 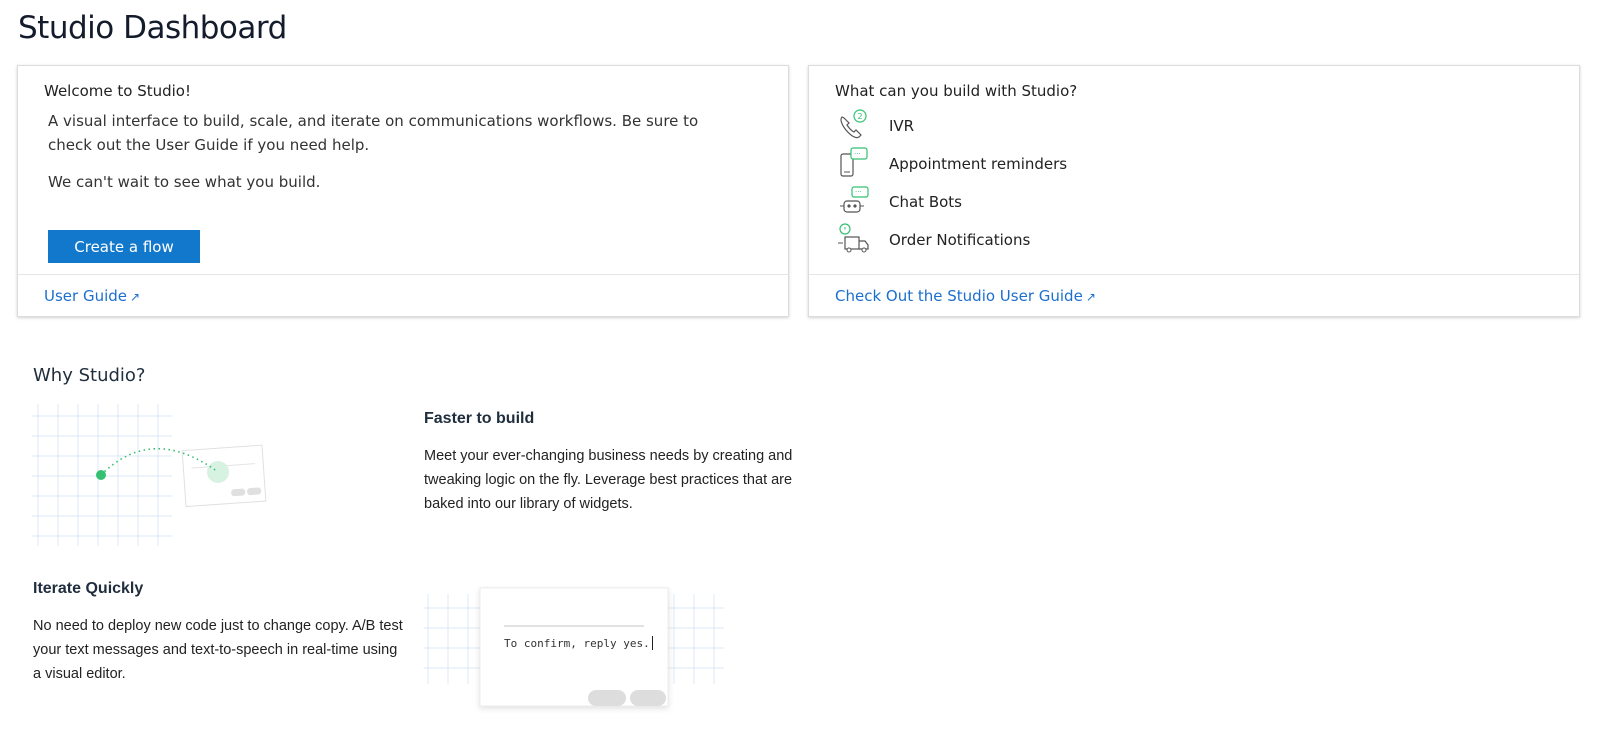 What do you see at coordinates (995, 202) in the screenshot?
I see `build-item-chat-bots: ··· Chat Bots` at bounding box center [995, 202].